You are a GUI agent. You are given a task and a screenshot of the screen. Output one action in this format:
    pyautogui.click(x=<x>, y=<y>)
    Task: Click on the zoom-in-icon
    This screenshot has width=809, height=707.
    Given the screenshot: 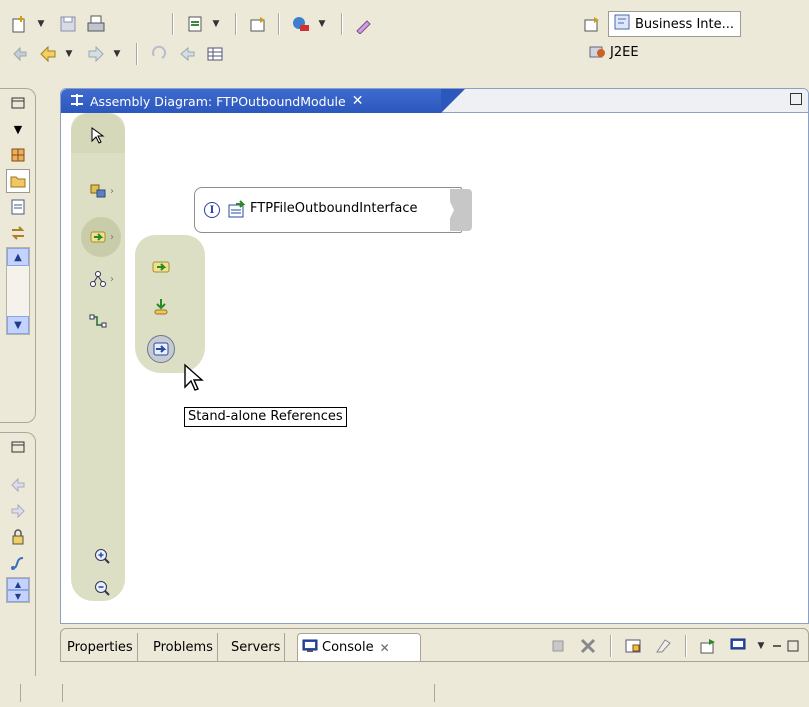 What is the action you would take?
    pyautogui.click(x=102, y=556)
    